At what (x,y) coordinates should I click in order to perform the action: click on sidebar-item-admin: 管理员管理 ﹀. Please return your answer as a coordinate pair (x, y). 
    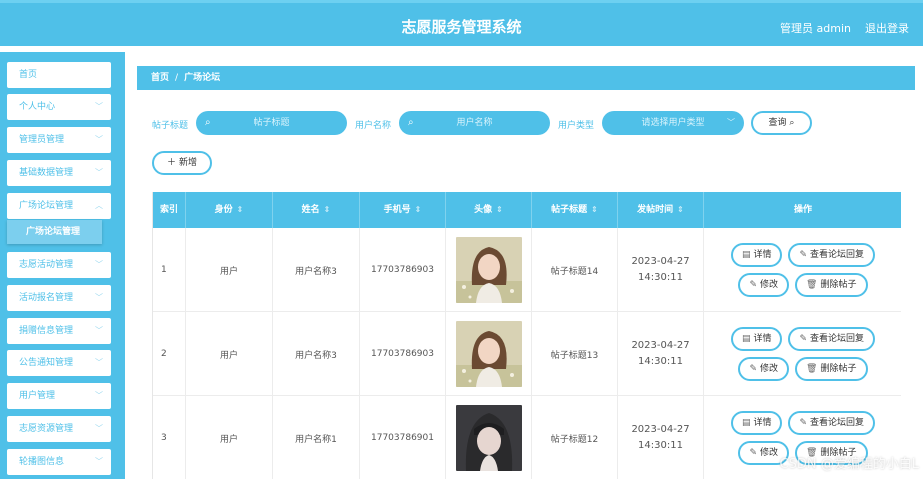
    Looking at the image, I should click on (59, 140).